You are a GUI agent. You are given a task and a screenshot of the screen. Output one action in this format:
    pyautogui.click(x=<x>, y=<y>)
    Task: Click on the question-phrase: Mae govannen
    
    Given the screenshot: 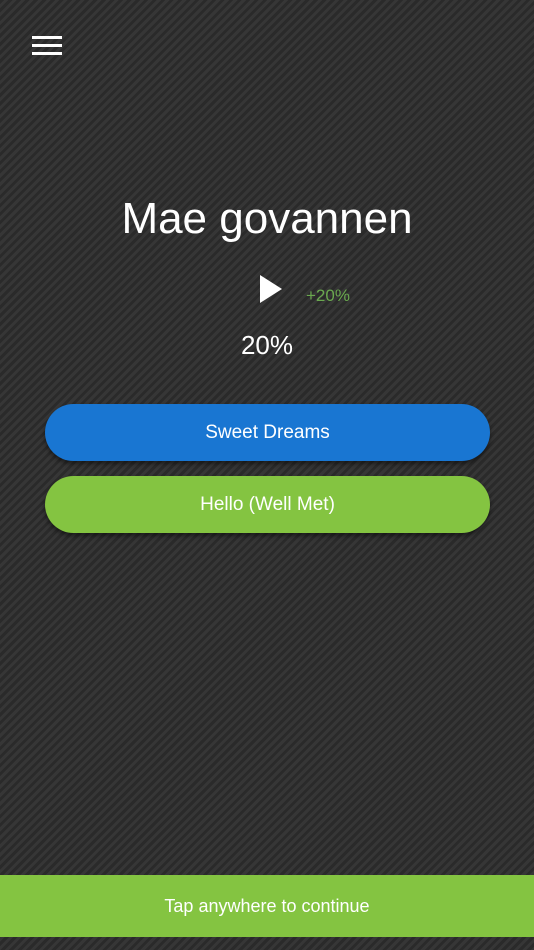 What is the action you would take?
    pyautogui.click(x=267, y=218)
    